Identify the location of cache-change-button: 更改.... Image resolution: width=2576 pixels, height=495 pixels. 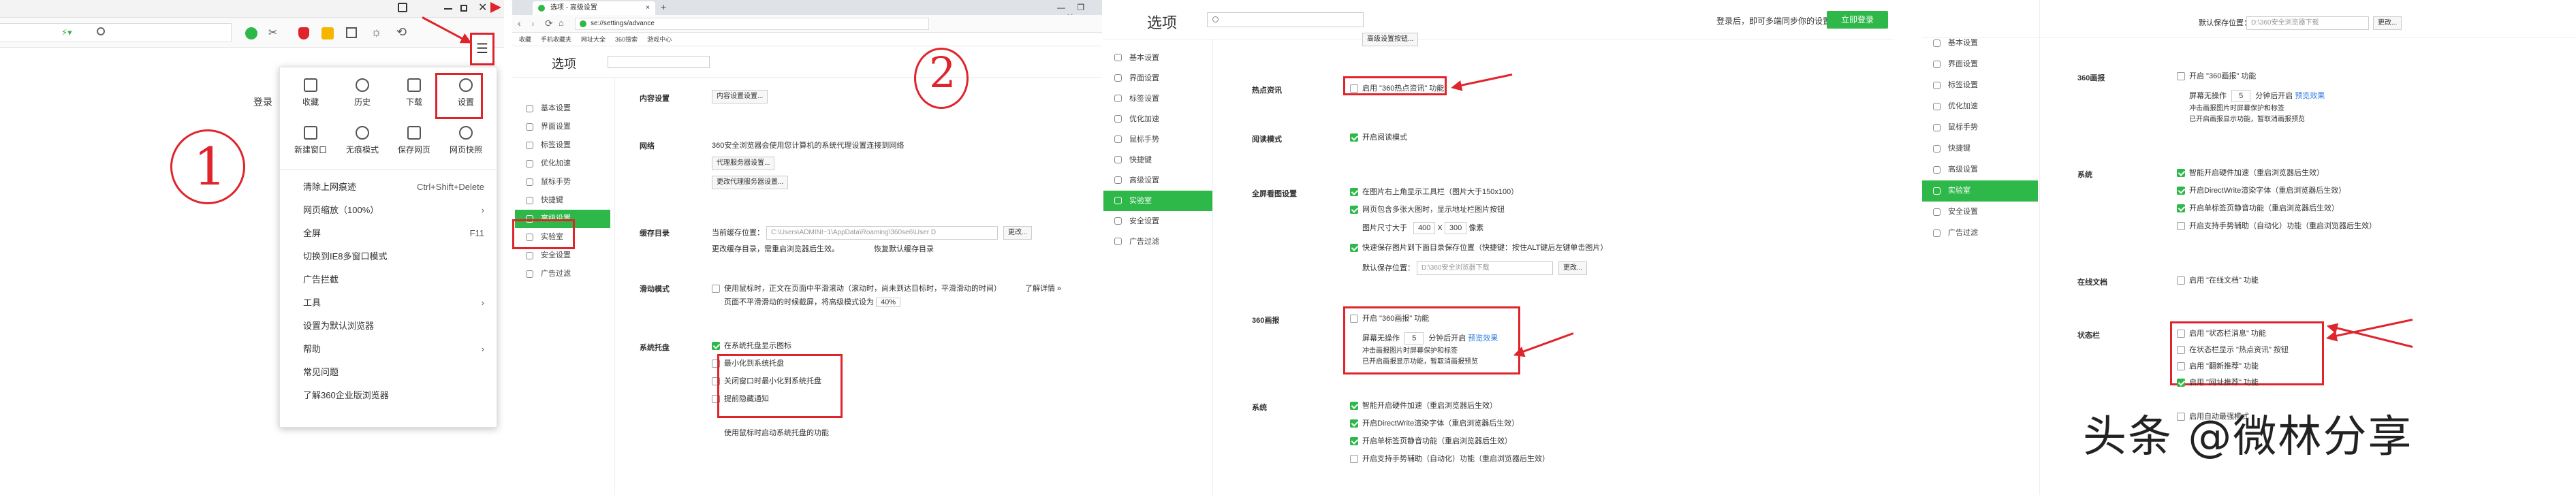
(1018, 233).